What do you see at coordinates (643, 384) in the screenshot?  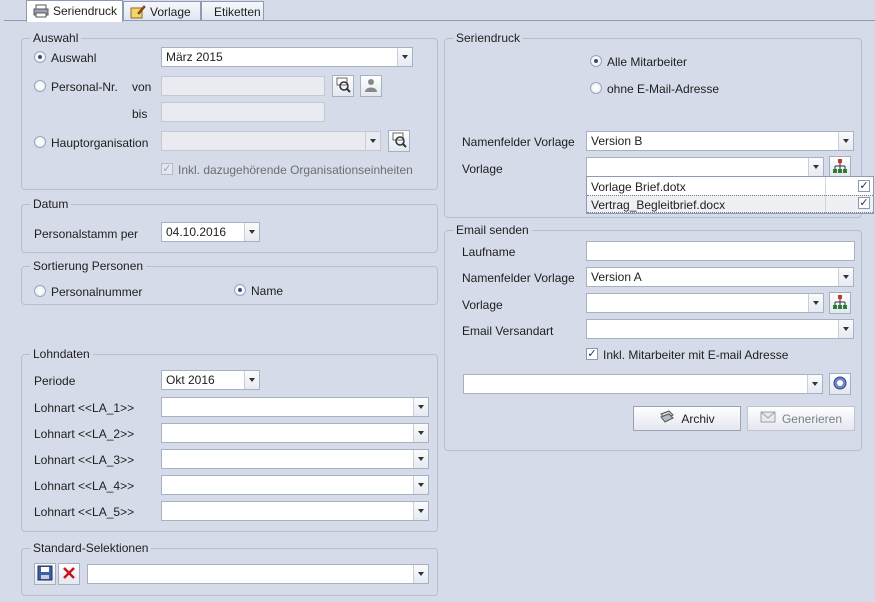 I see `email-extra-select` at bounding box center [643, 384].